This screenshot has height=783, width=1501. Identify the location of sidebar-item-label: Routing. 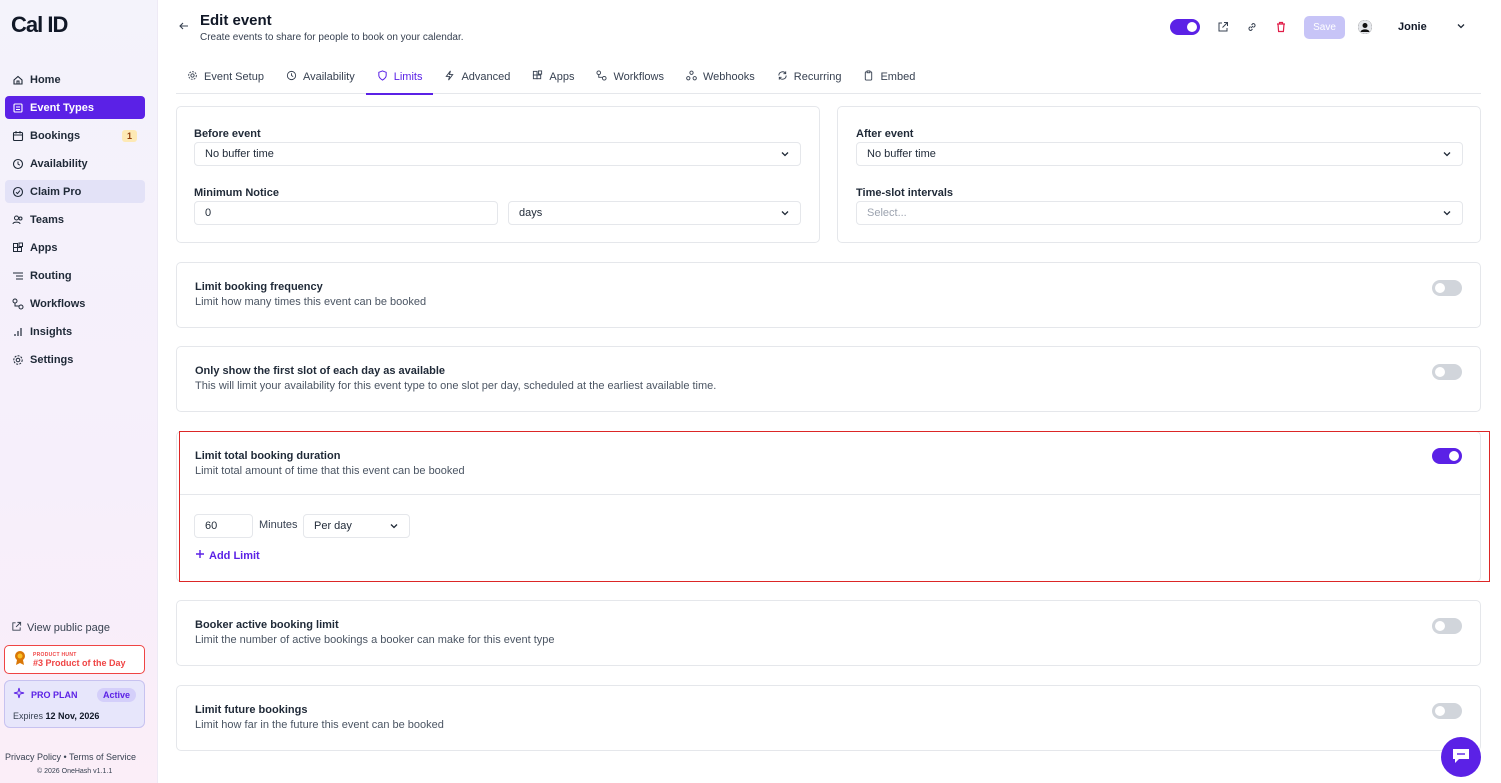
(51, 275).